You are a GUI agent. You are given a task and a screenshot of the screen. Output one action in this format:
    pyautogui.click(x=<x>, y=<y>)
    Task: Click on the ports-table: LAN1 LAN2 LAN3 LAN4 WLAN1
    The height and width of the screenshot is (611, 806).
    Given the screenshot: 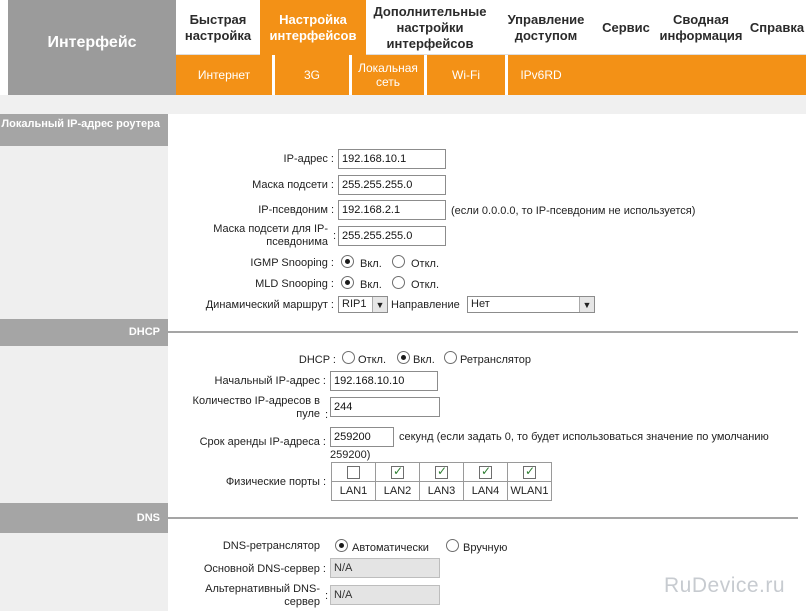 What is the action you would take?
    pyautogui.click(x=441, y=481)
    